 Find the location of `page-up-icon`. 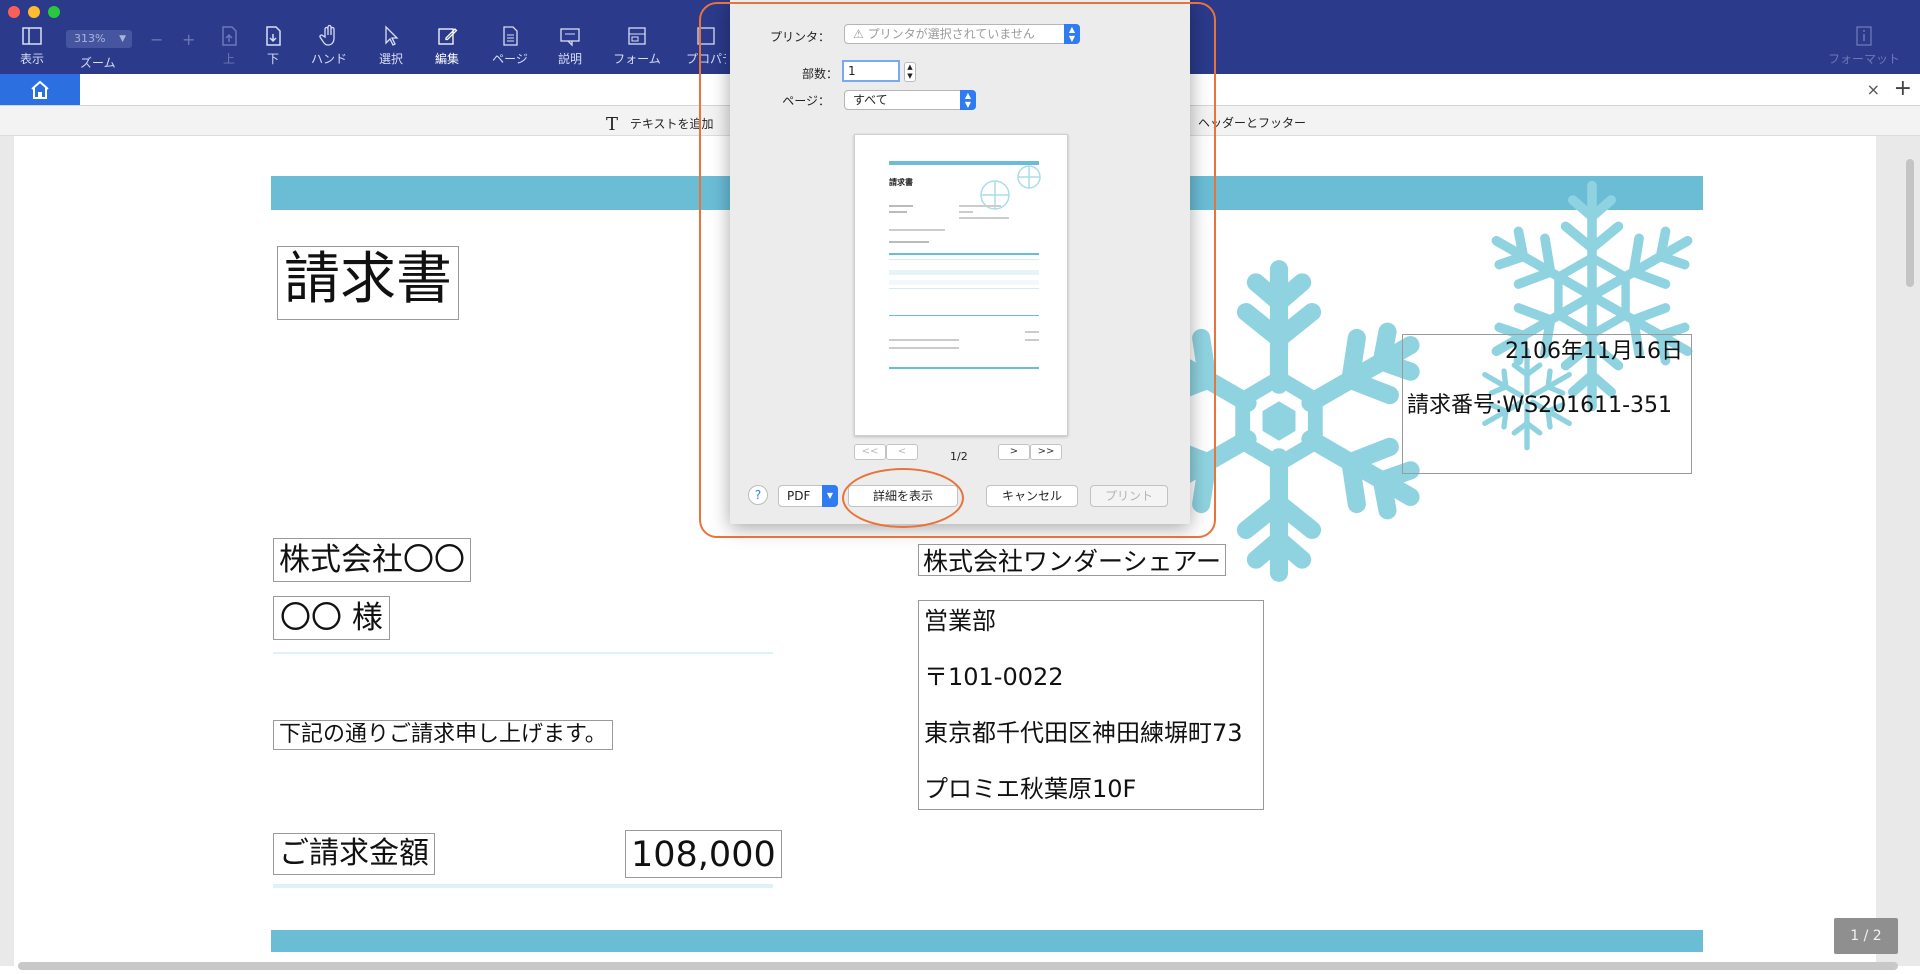

page-up-icon is located at coordinates (229, 36).